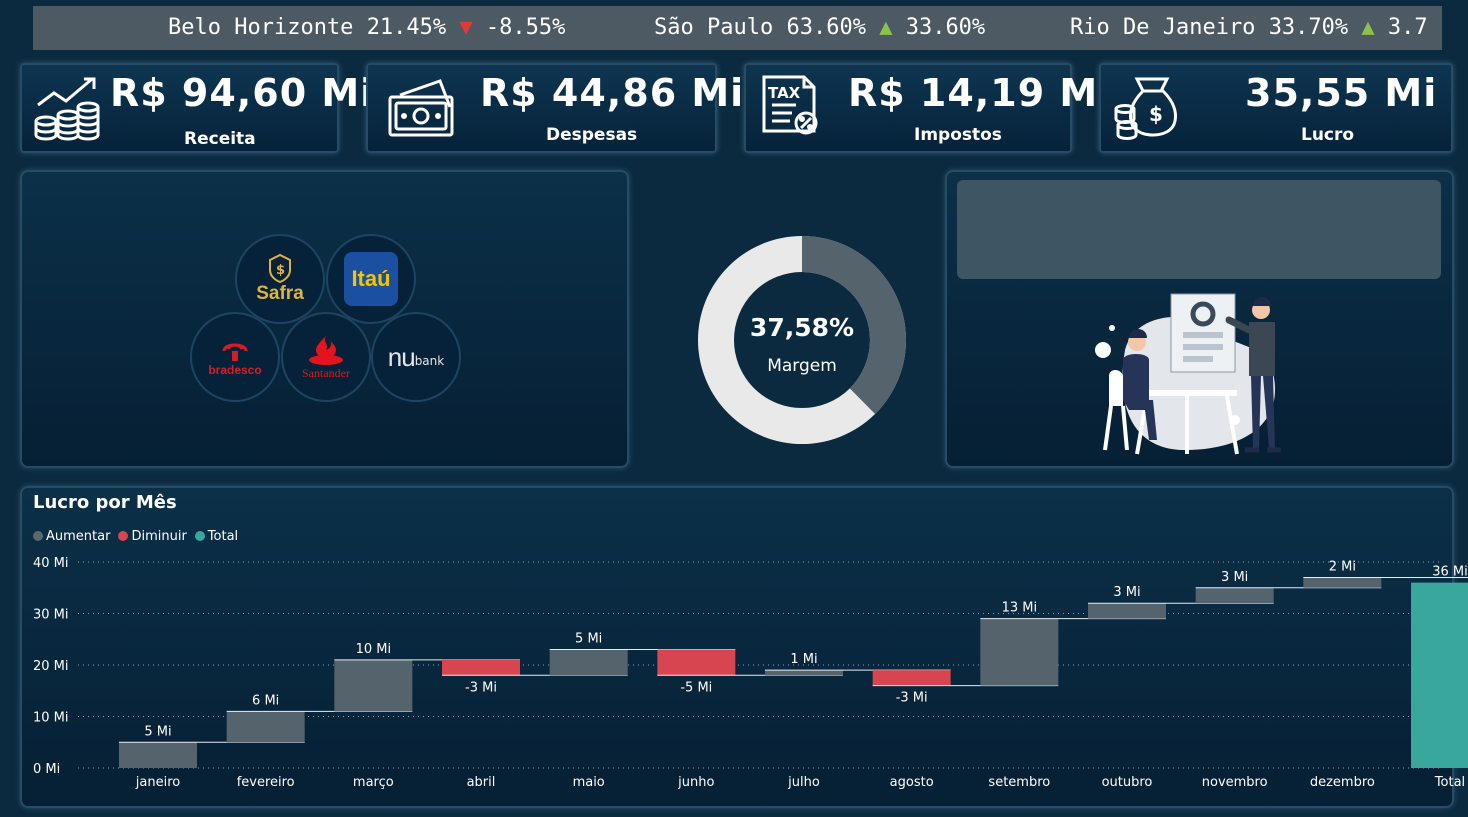 This screenshot has width=1468, height=817. Describe the element at coordinates (912, 782) in the screenshot. I see `x-tick-label: agosto` at that location.